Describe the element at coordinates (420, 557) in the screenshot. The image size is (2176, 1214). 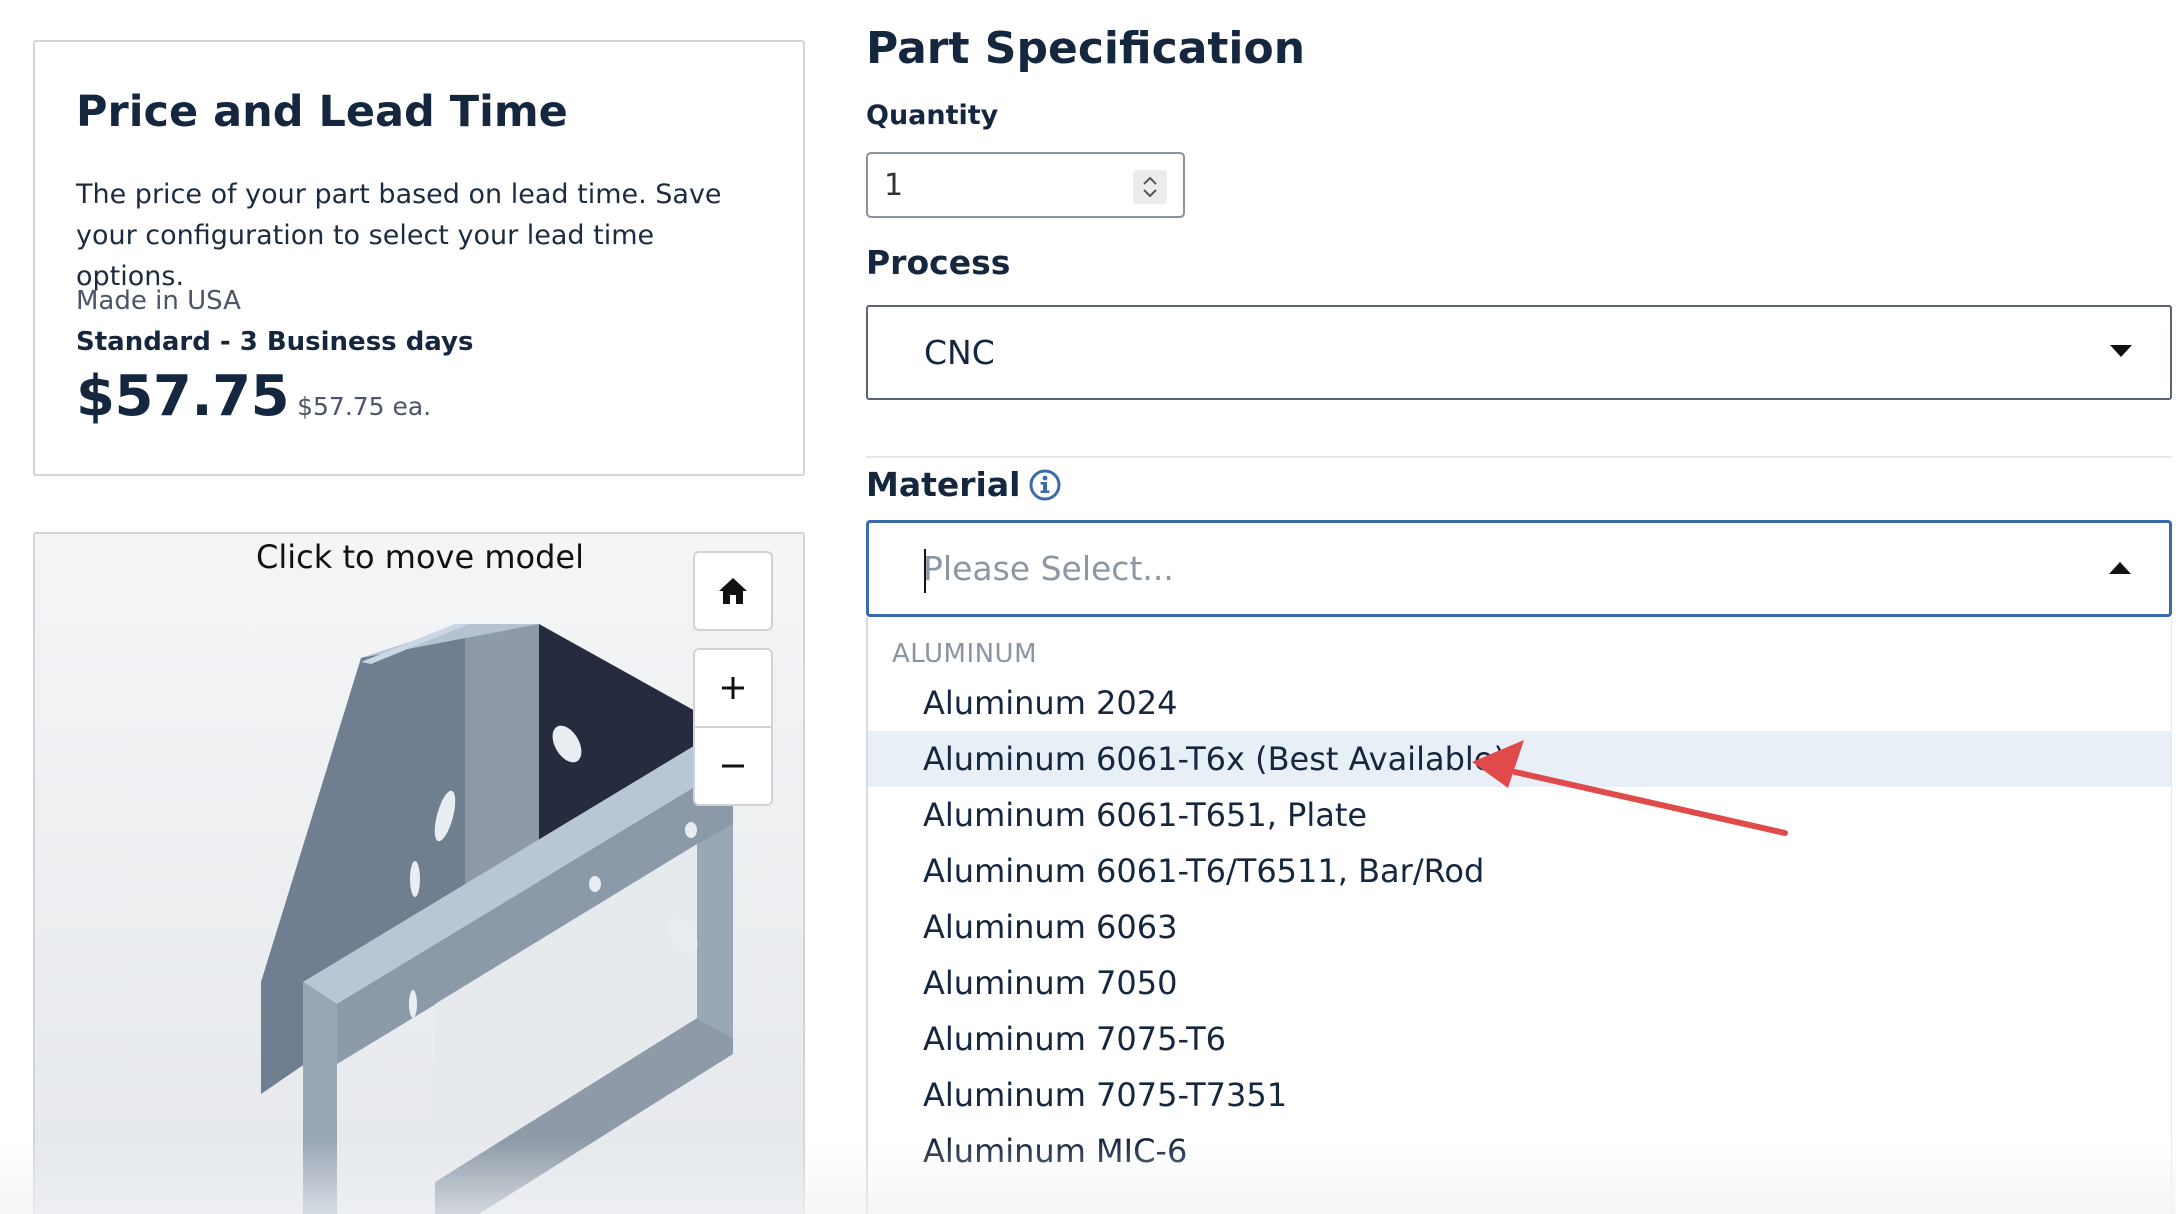
I see `viewer-hint: Click to move model` at that location.